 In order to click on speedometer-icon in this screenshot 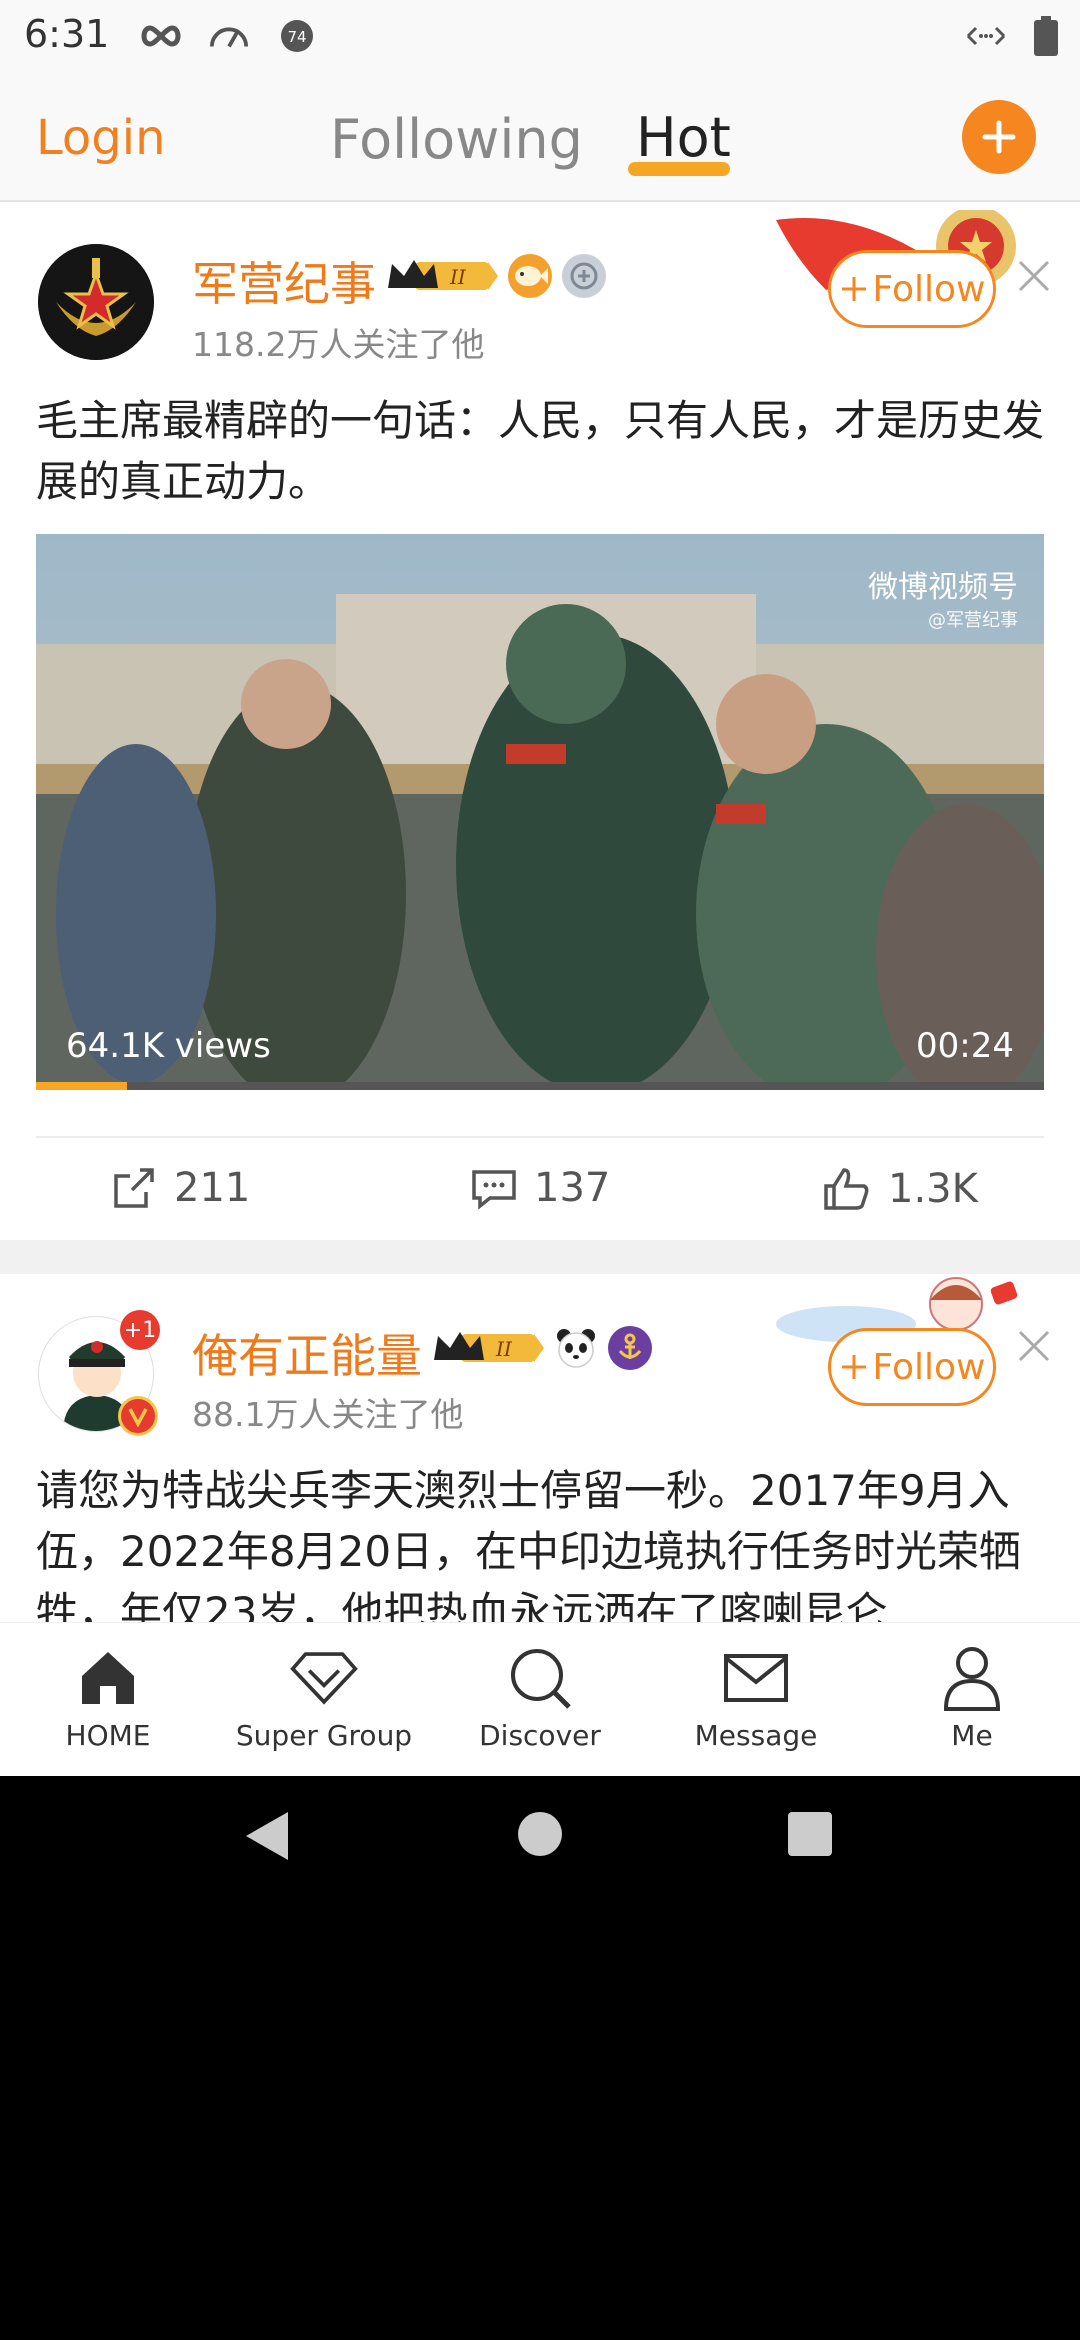, I will do `click(229, 36)`.